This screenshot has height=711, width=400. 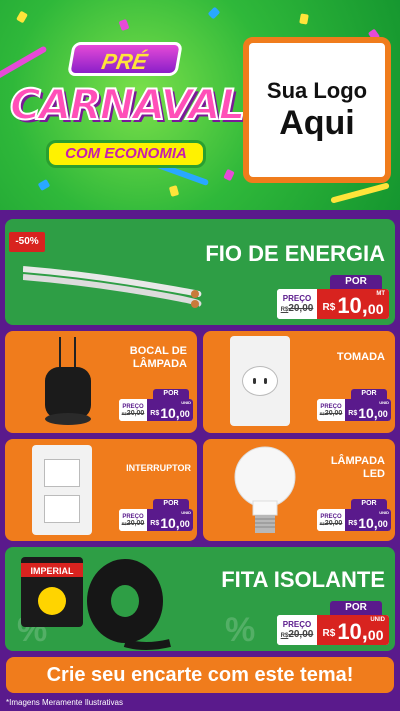 What do you see at coordinates (360, 357) in the screenshot?
I see `product-title: TOMADA` at bounding box center [360, 357].